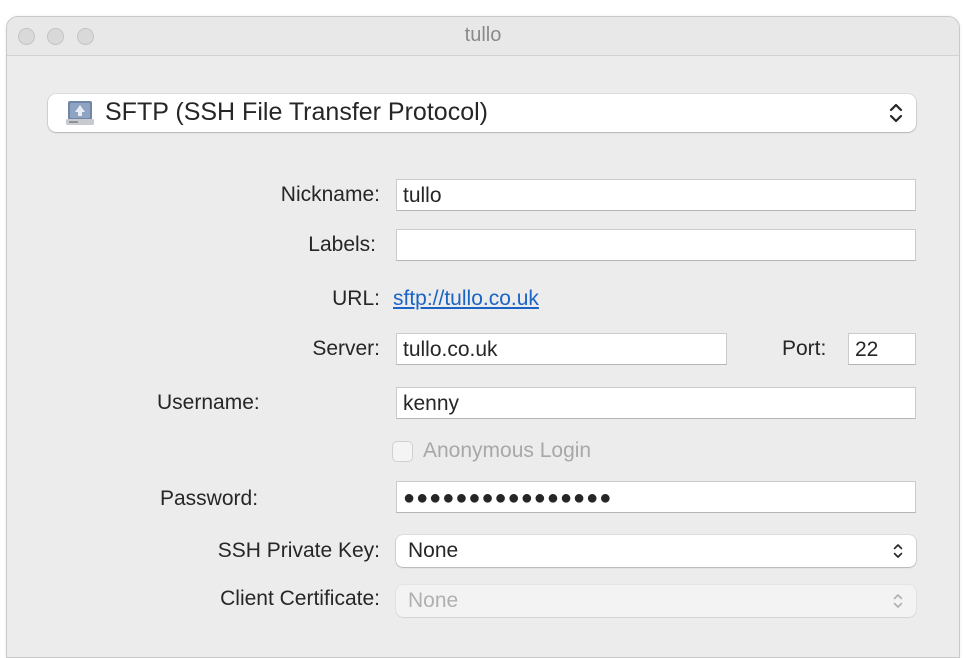 Image resolution: width=972 pixels, height=658 pixels. Describe the element at coordinates (296, 112) in the screenshot. I see `protocol-selected: SFTP (SSH File Transfer Protocol)` at that location.